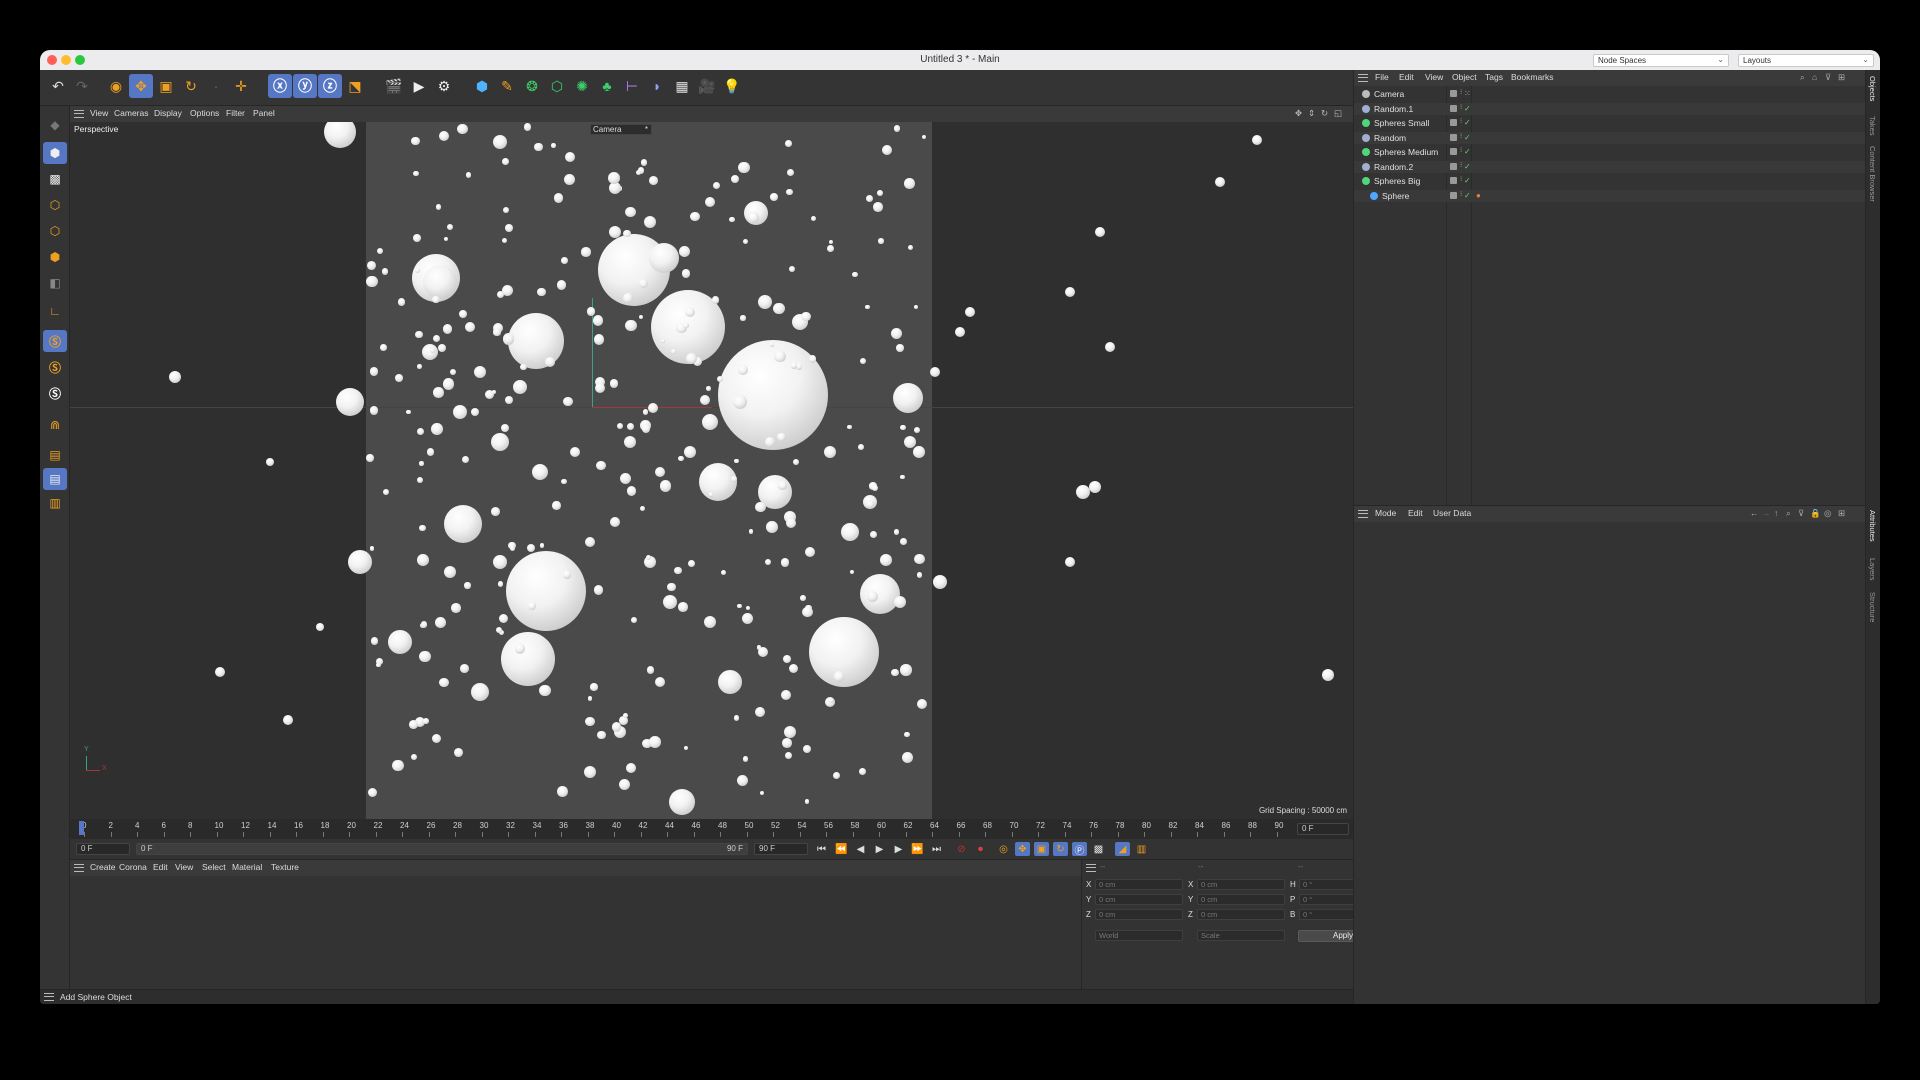  Describe the element at coordinates (1872, 607) in the screenshot. I see `tab-structure: Structure` at that location.